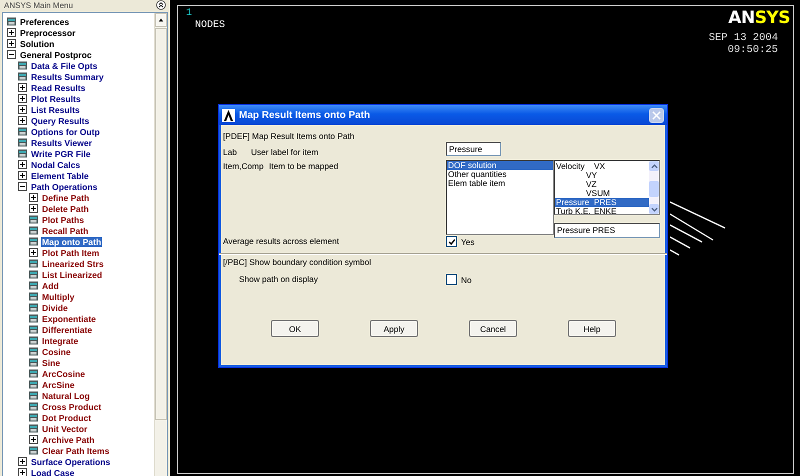 This screenshot has height=476, width=800. What do you see at coordinates (500, 165) in the screenshot?
I see `list-option: DOF solution` at bounding box center [500, 165].